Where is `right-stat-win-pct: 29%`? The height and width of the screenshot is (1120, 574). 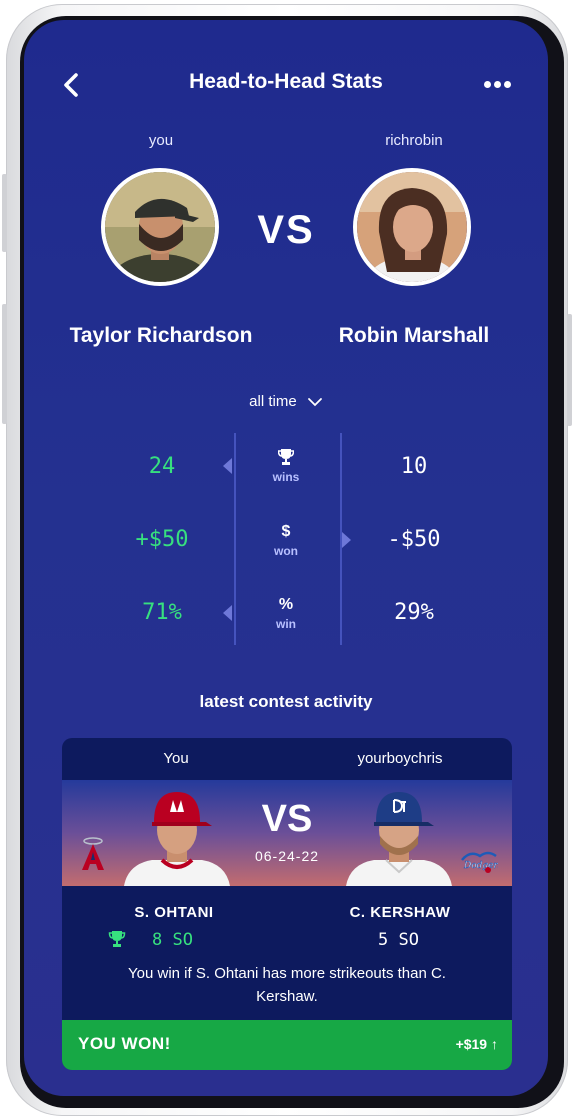 right-stat-win-pct: 29% is located at coordinates (414, 612).